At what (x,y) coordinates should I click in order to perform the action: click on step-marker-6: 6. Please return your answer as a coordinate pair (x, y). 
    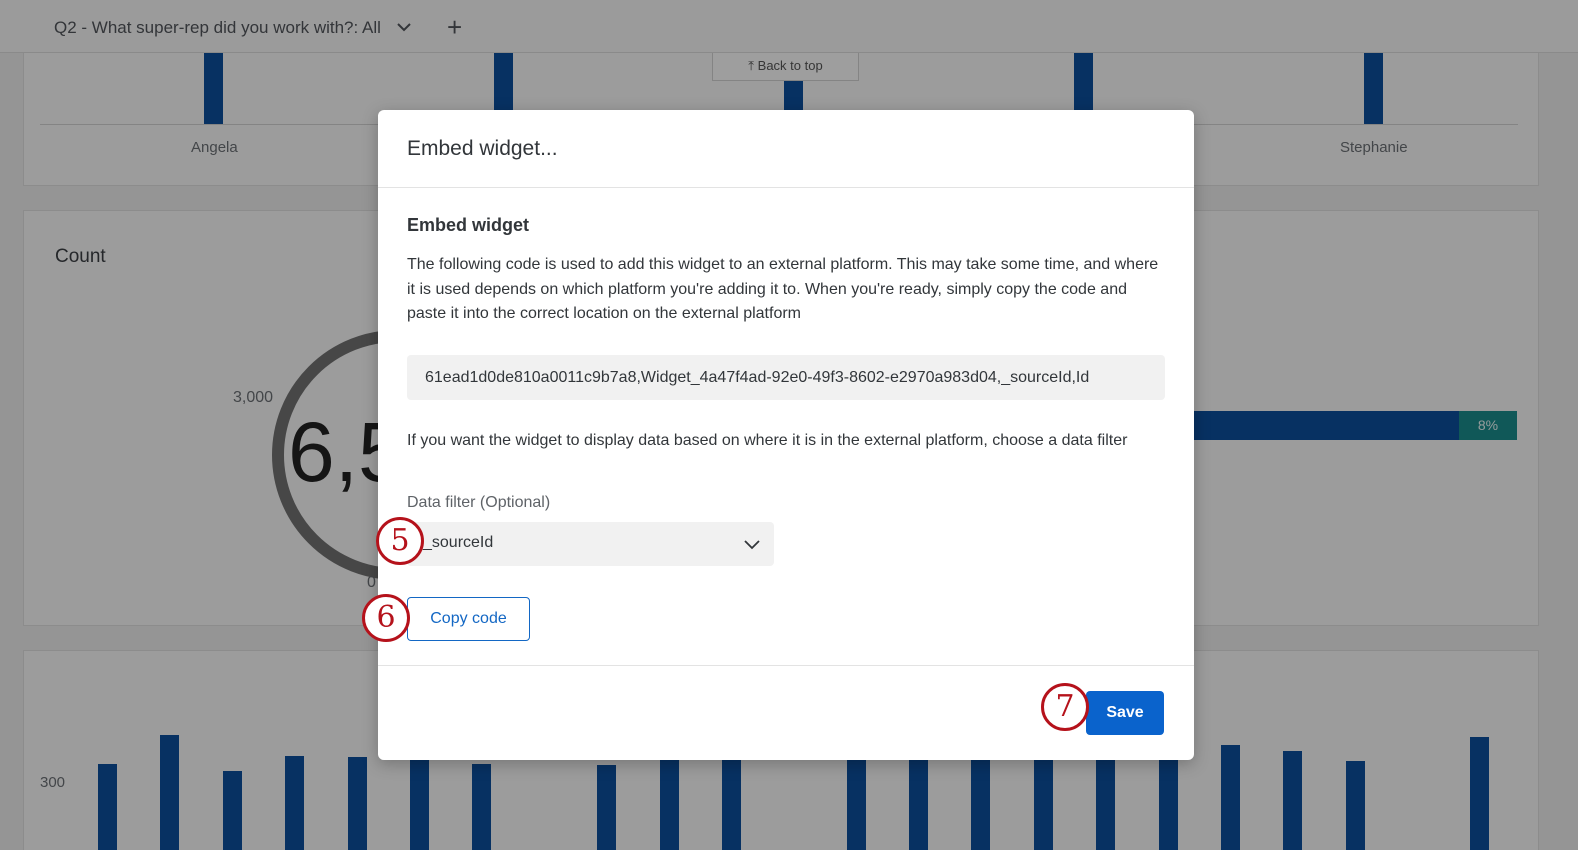
    Looking at the image, I should click on (386, 618).